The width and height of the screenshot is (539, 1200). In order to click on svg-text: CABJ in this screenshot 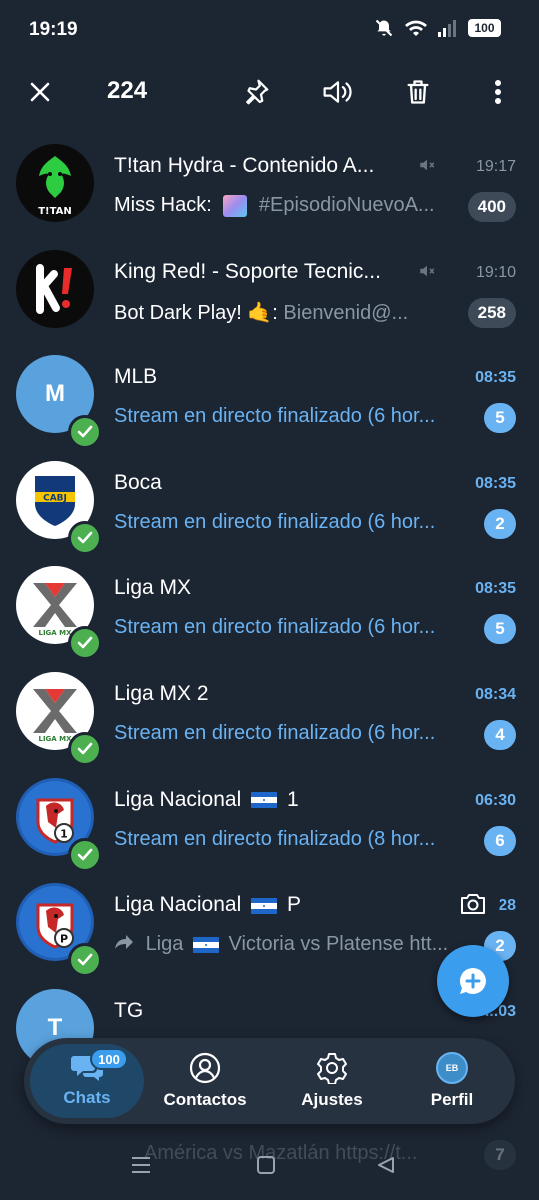, I will do `click(55, 498)`.